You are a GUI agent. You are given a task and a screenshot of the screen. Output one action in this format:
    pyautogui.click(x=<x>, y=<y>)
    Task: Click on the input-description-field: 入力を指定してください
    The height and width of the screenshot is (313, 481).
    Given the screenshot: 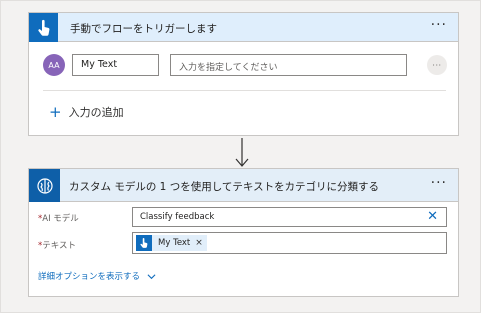 What is the action you would take?
    pyautogui.click(x=288, y=65)
    